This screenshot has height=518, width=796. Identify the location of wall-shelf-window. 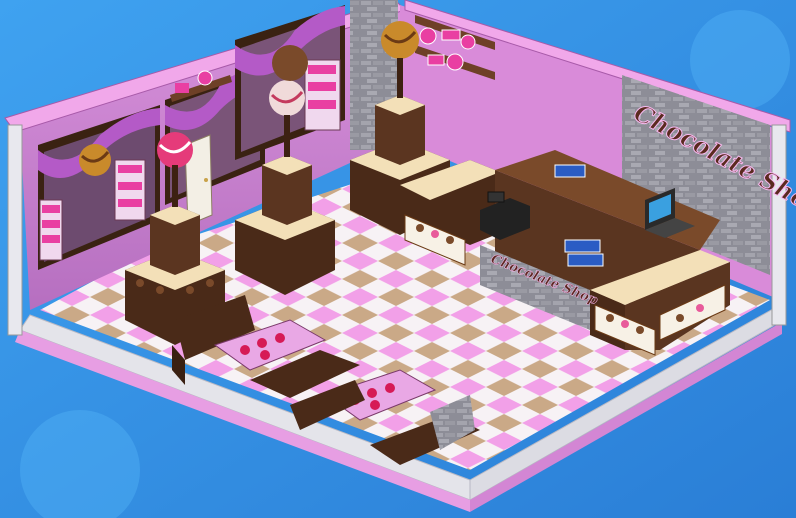
(130, 190).